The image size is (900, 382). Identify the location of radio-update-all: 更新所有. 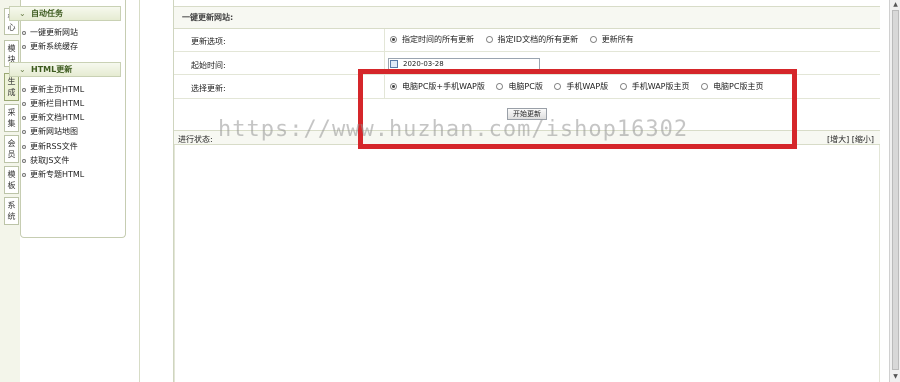
(611, 39).